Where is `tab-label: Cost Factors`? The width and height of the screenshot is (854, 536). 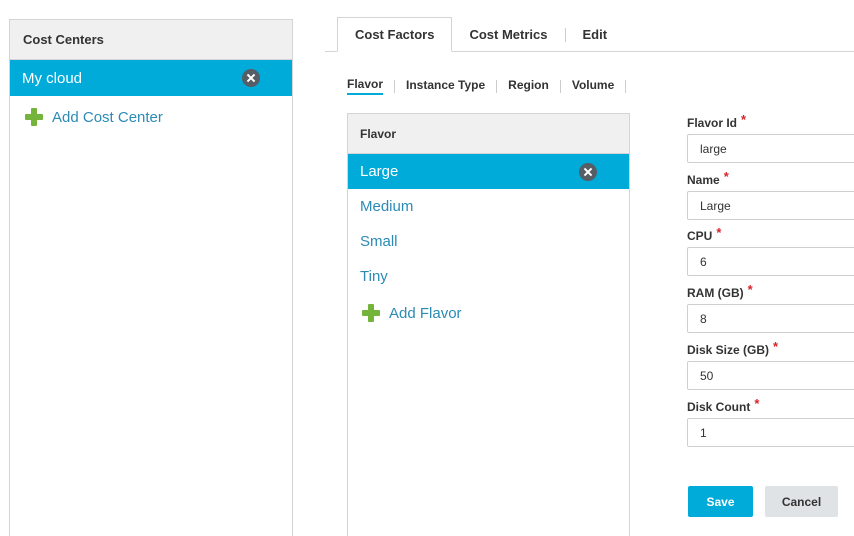
tab-label: Cost Factors is located at coordinates (395, 34).